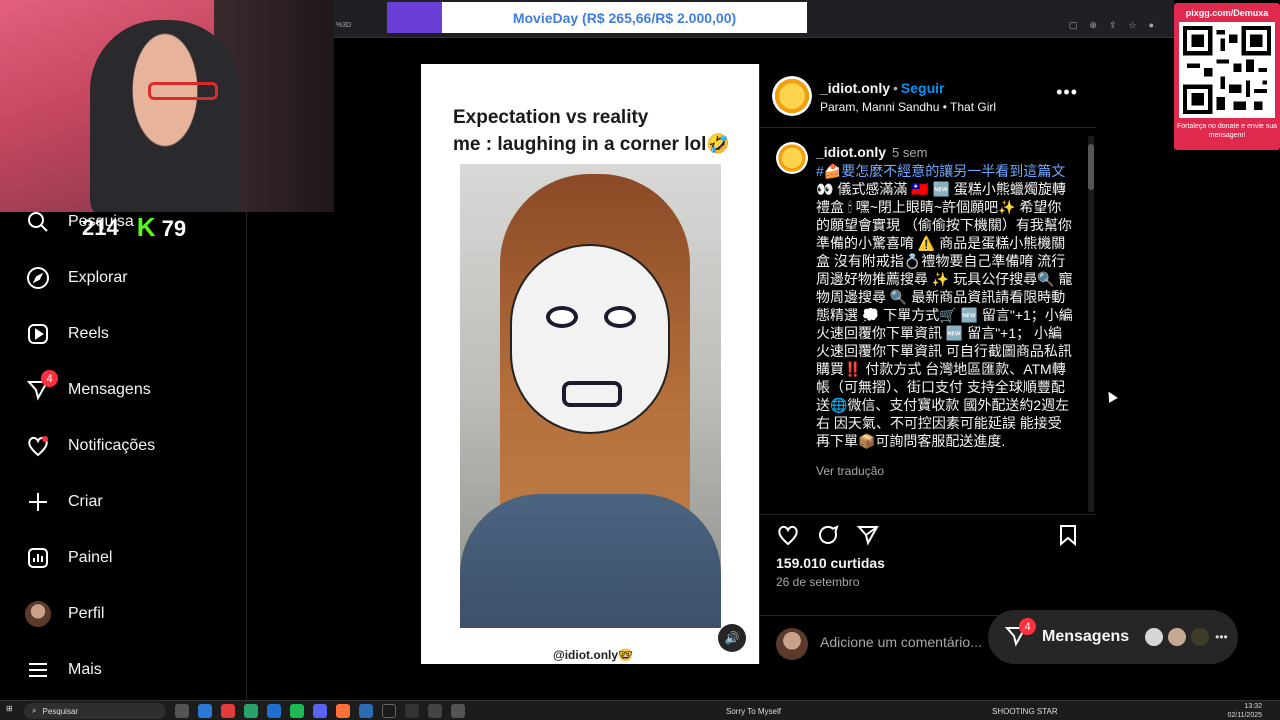 This screenshot has height=720, width=1280. Describe the element at coordinates (38, 558) in the screenshot. I see `chart-icon` at that location.